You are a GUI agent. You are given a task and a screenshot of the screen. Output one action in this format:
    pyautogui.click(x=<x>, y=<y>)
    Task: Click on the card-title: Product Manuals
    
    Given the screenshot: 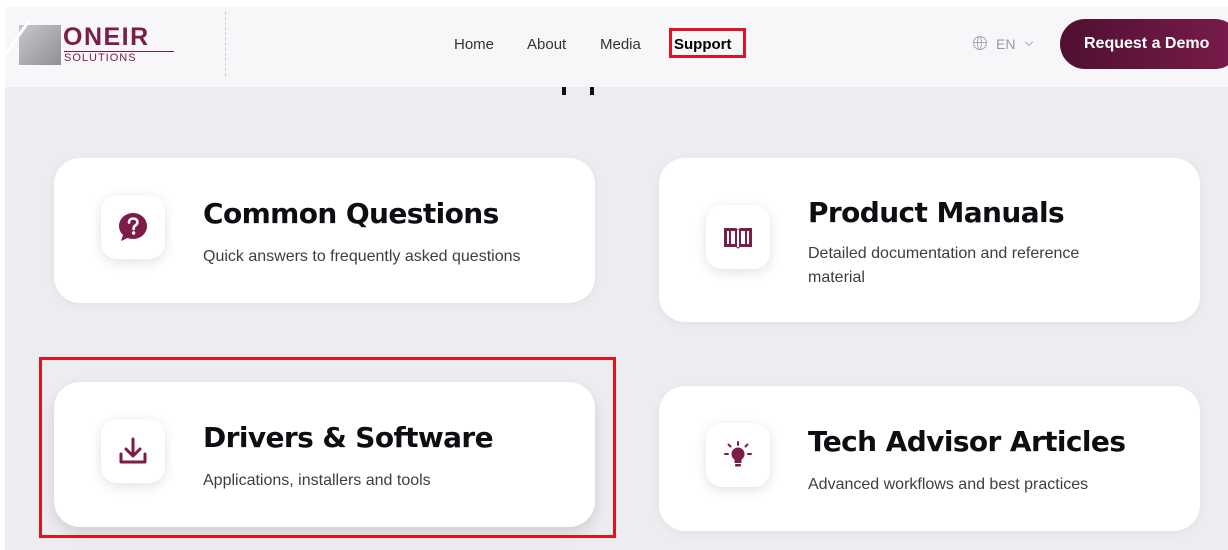 What is the action you would take?
    pyautogui.click(x=936, y=212)
    